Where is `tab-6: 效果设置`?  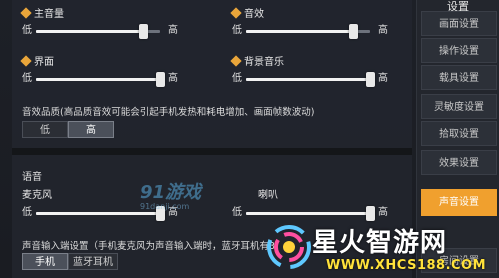 tab-6: 效果设置 is located at coordinates (459, 162).